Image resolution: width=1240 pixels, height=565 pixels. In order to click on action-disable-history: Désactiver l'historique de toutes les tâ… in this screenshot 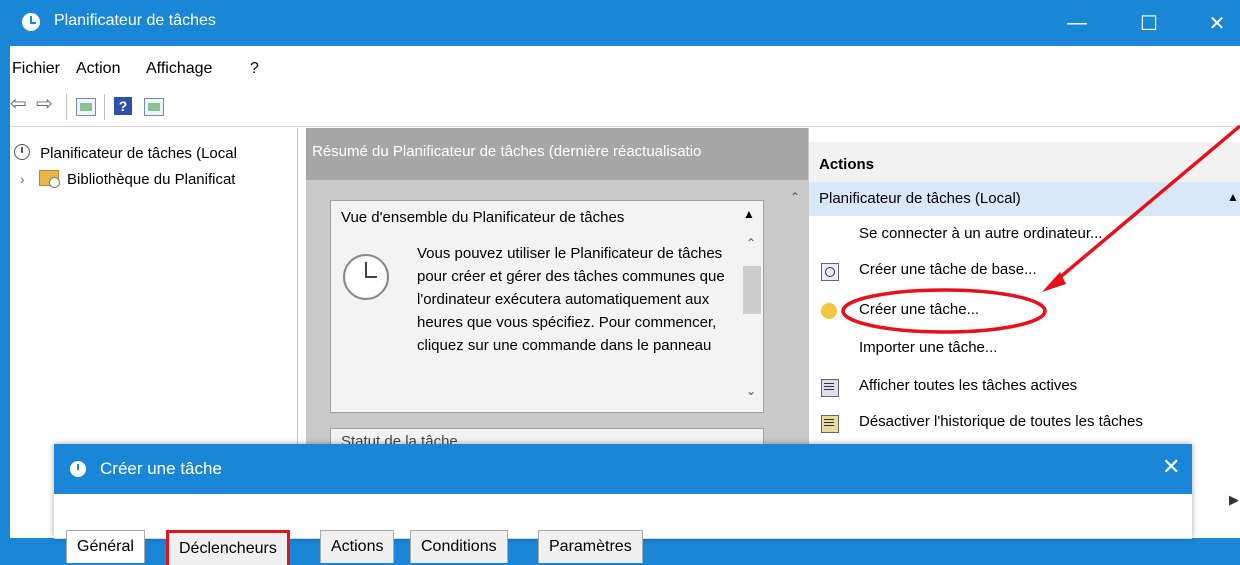, I will do `click(1024, 423)`.